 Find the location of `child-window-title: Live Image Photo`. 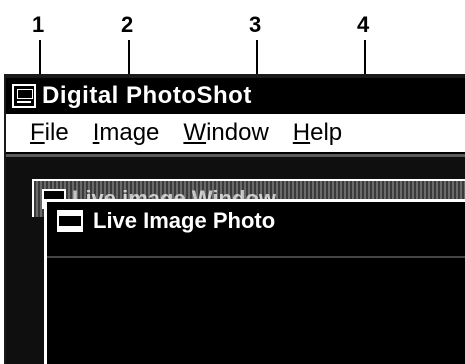

child-window-title: Live Image Photo is located at coordinates (184, 220).